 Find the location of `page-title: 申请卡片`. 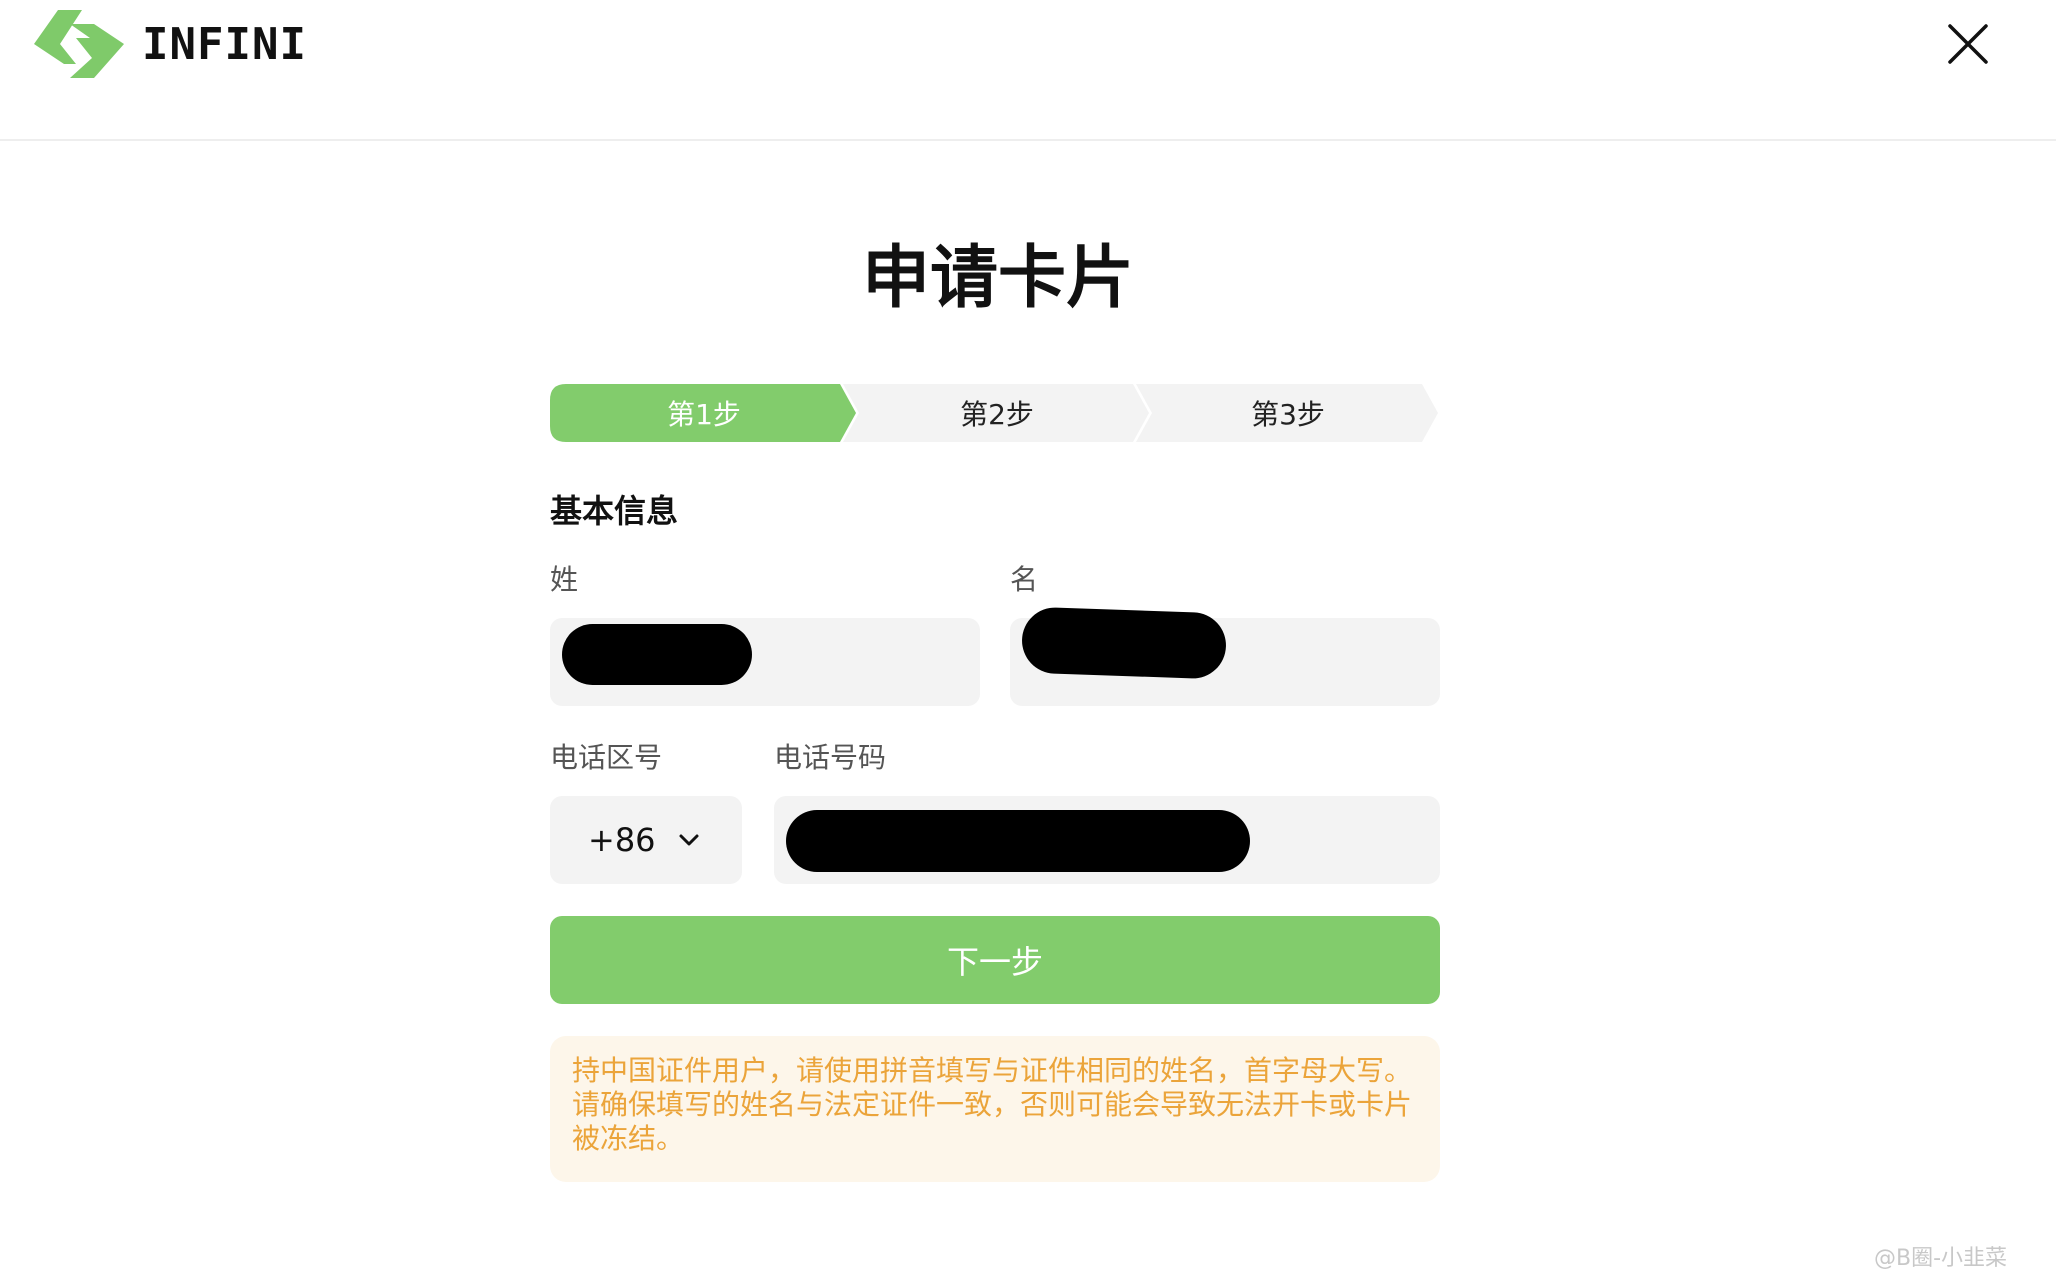

page-title: 申请卡片 is located at coordinates (997, 278).